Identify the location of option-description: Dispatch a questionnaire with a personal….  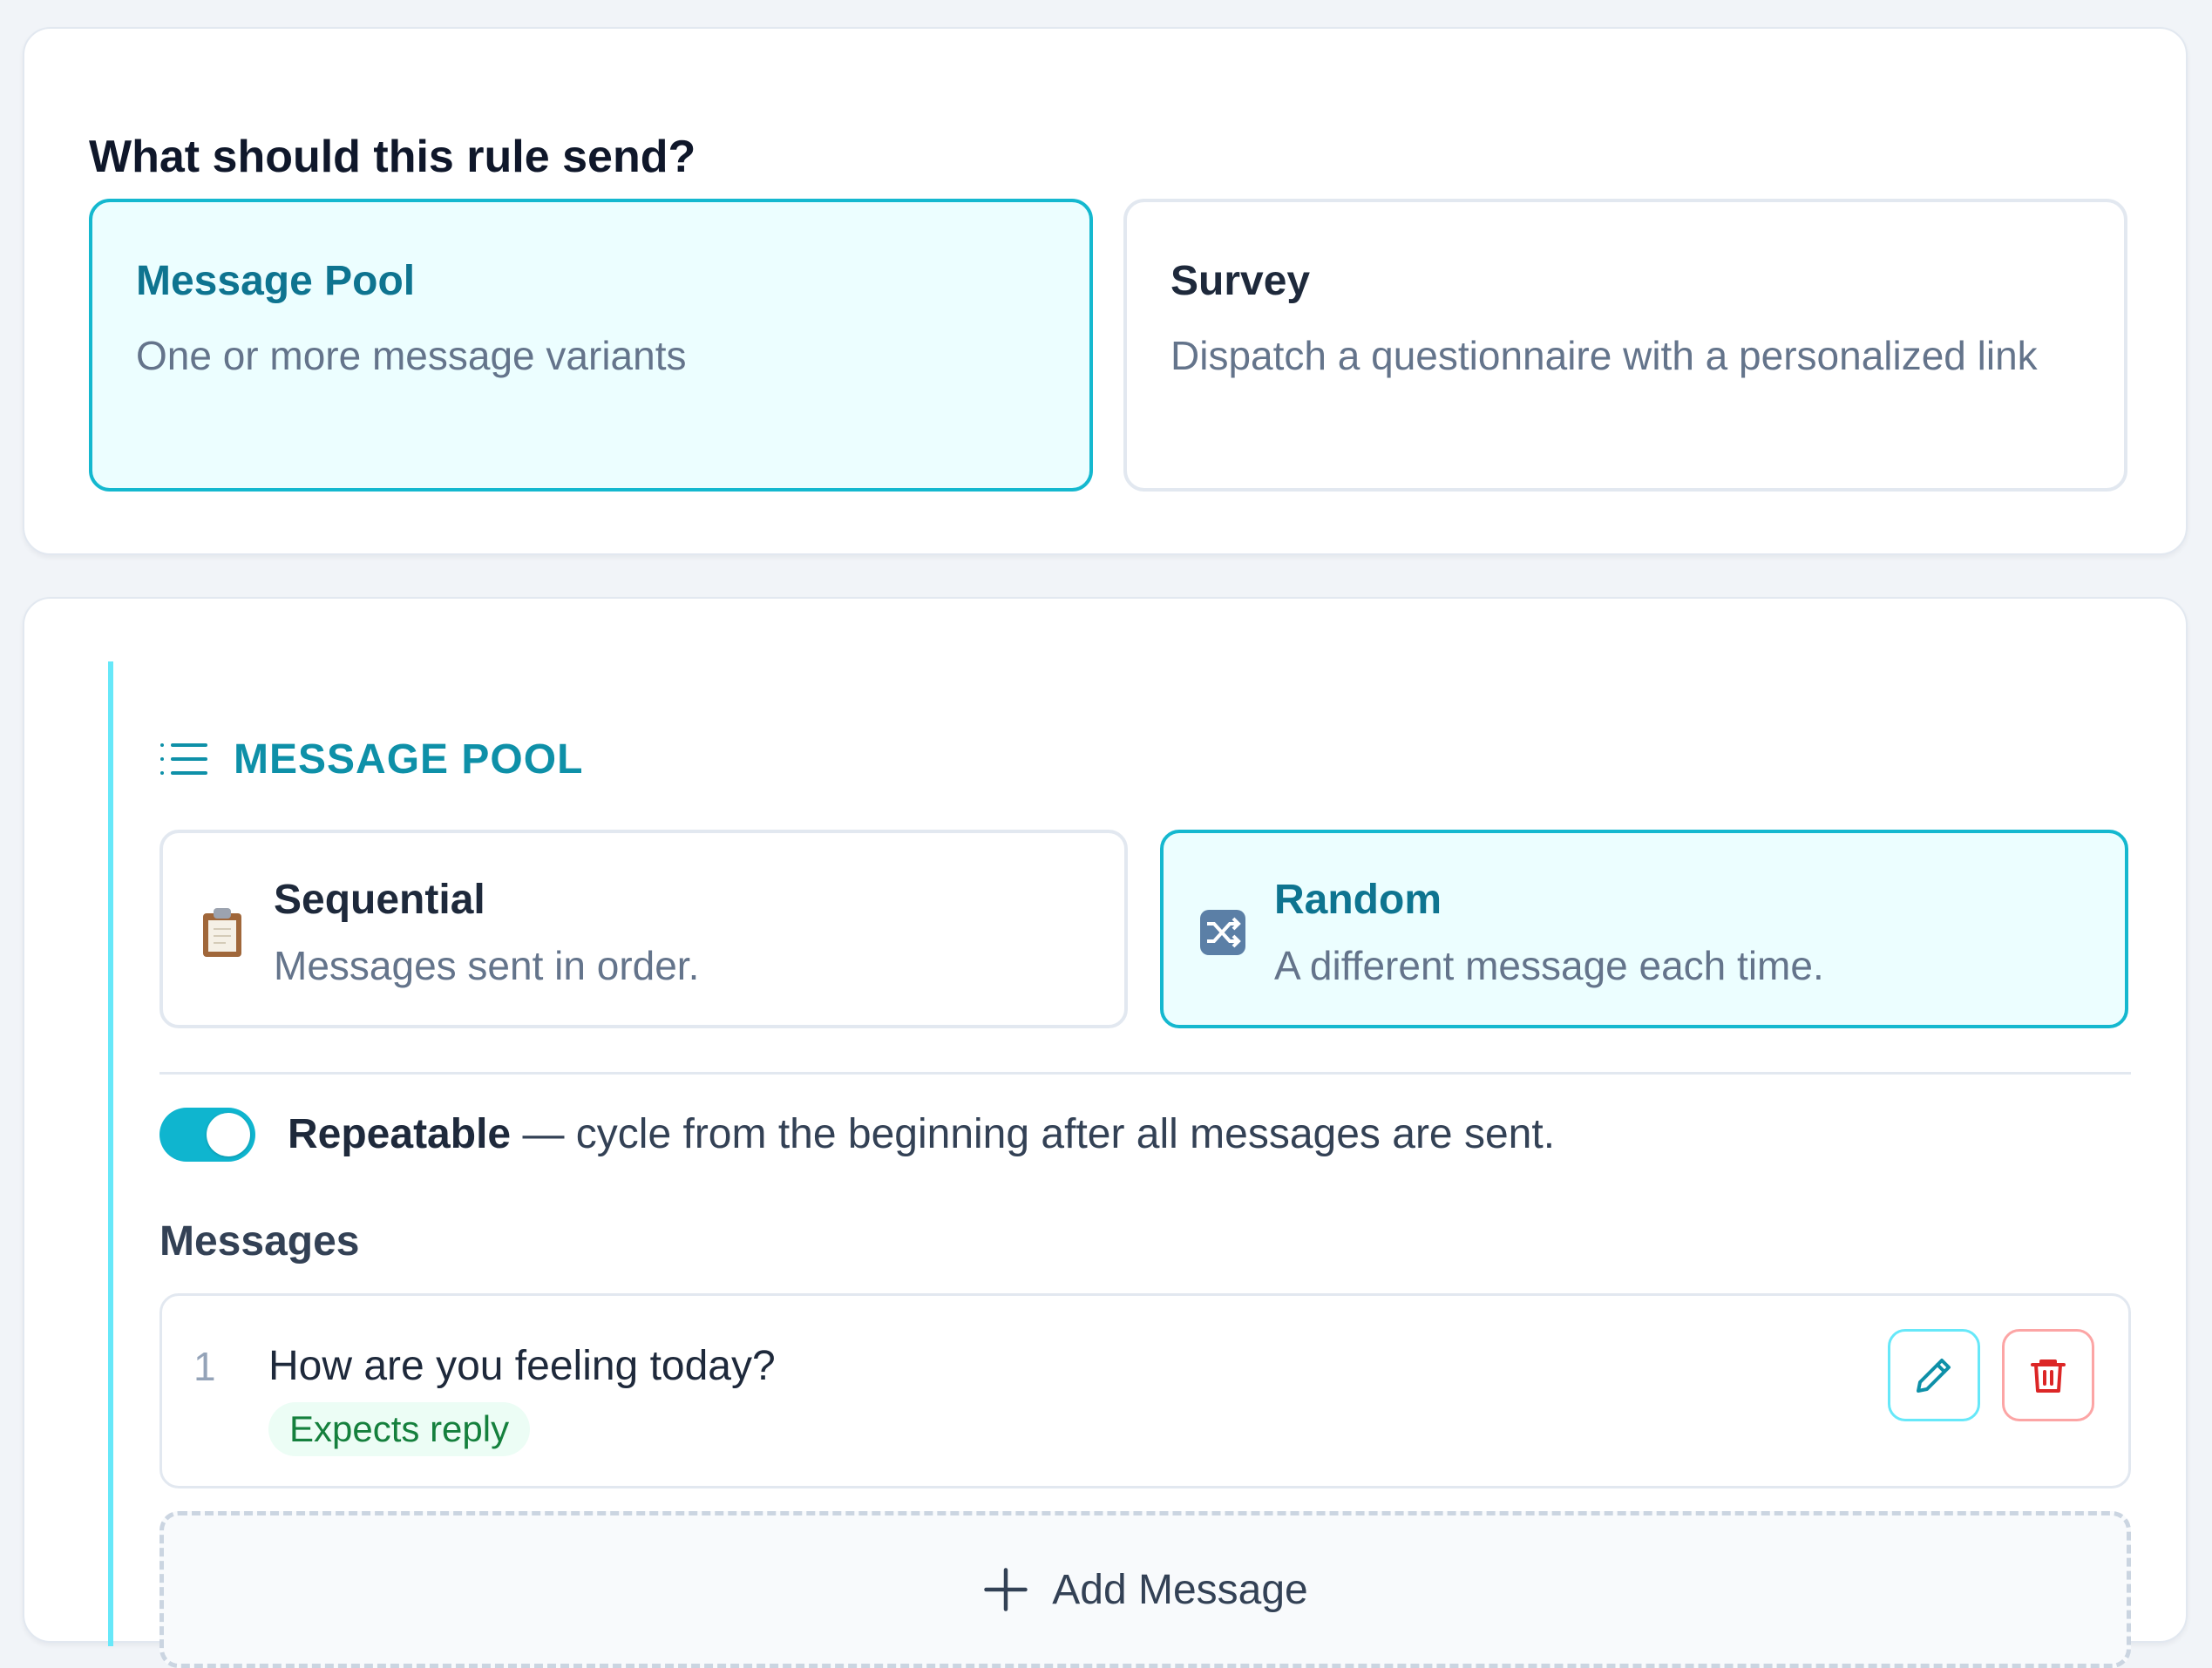
(1604, 355).